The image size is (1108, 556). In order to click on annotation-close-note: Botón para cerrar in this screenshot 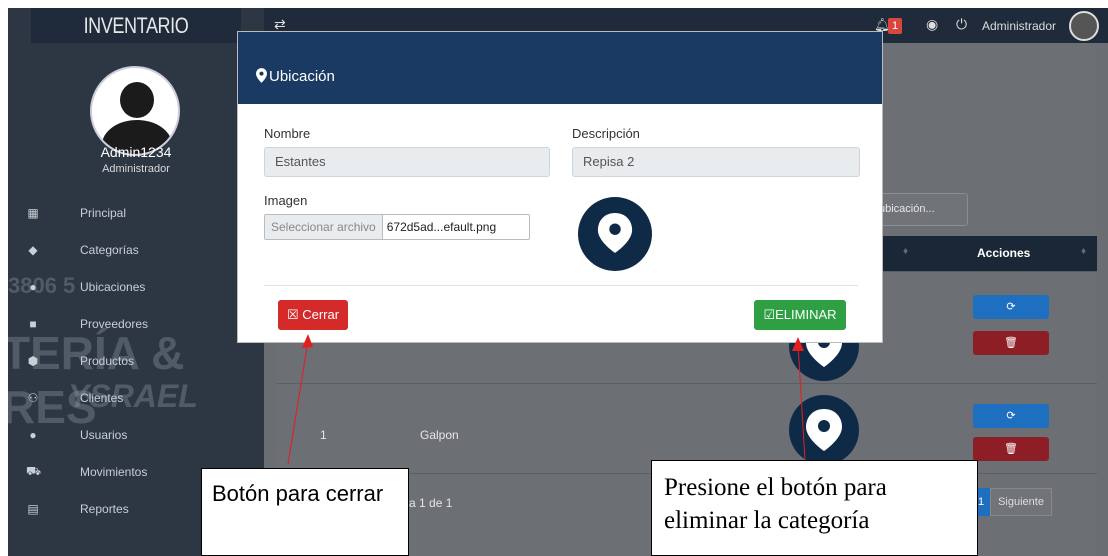, I will do `click(305, 512)`.